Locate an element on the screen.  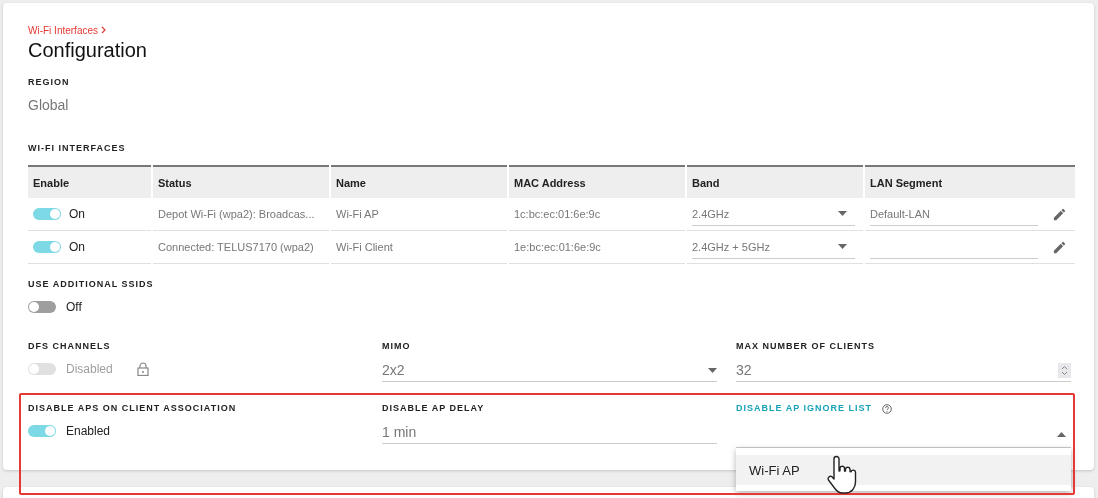
table-cell: Connected: TELUS7170 (wpa2) is located at coordinates (241, 247).